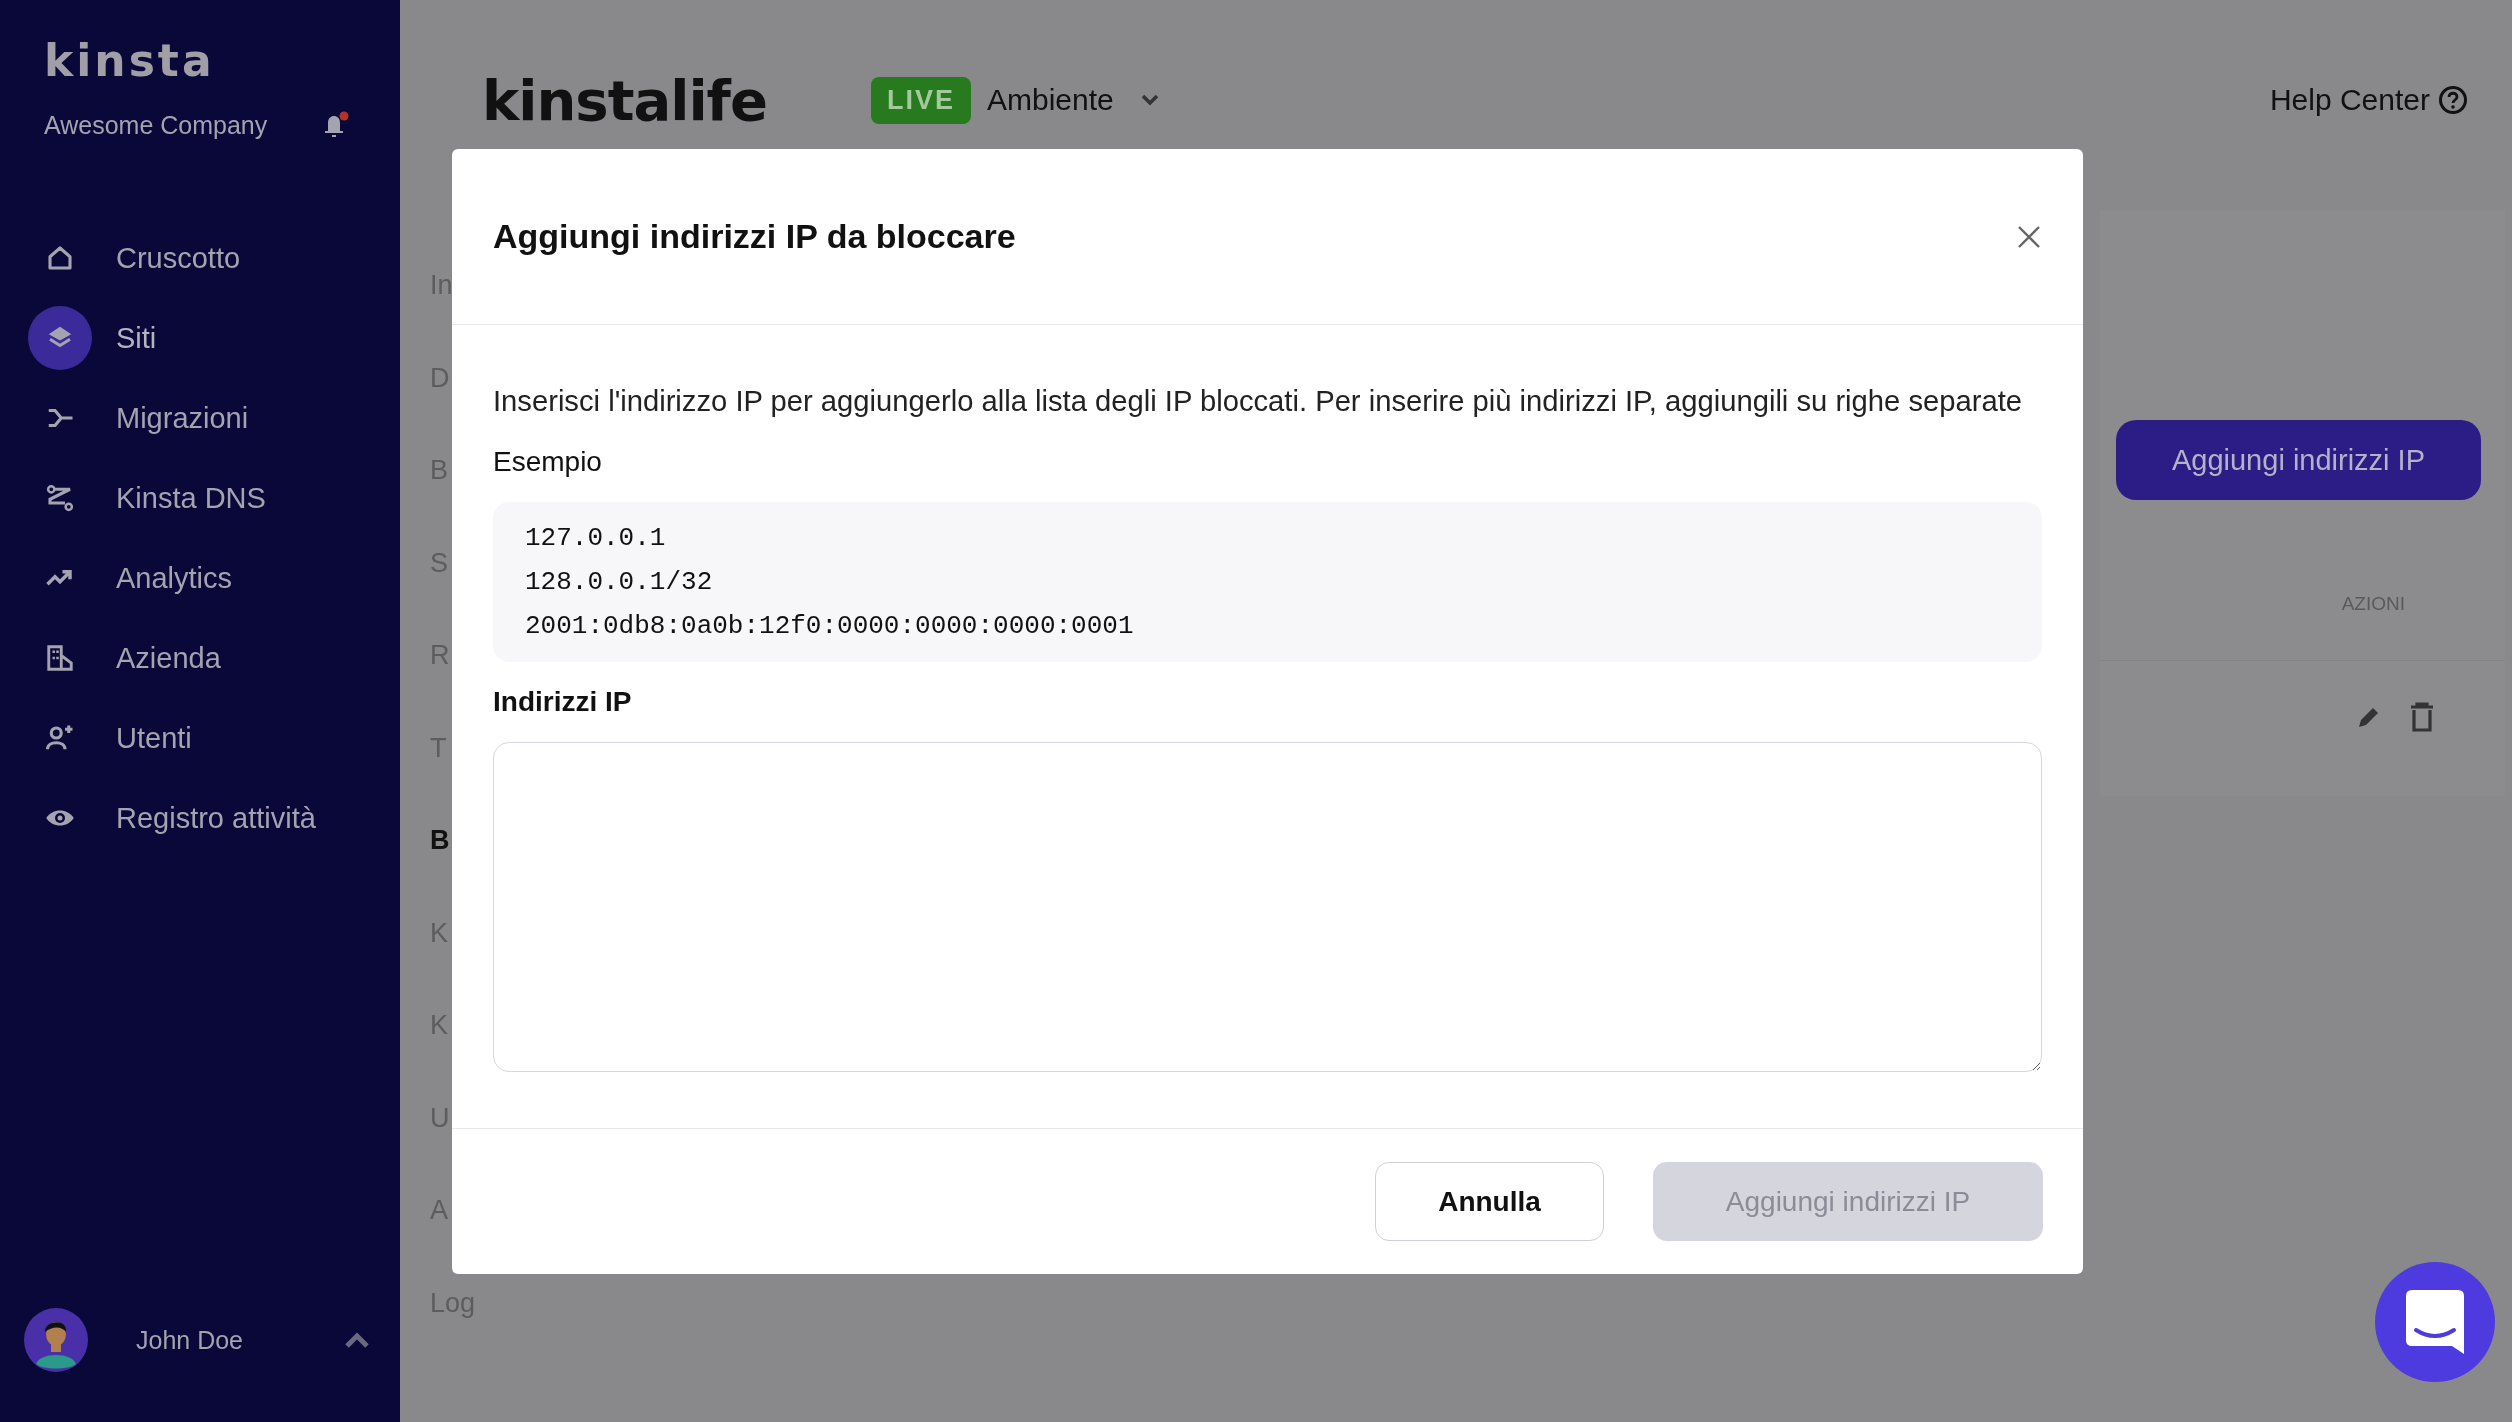  I want to click on company-name: Awesome Company, so click(156, 125).